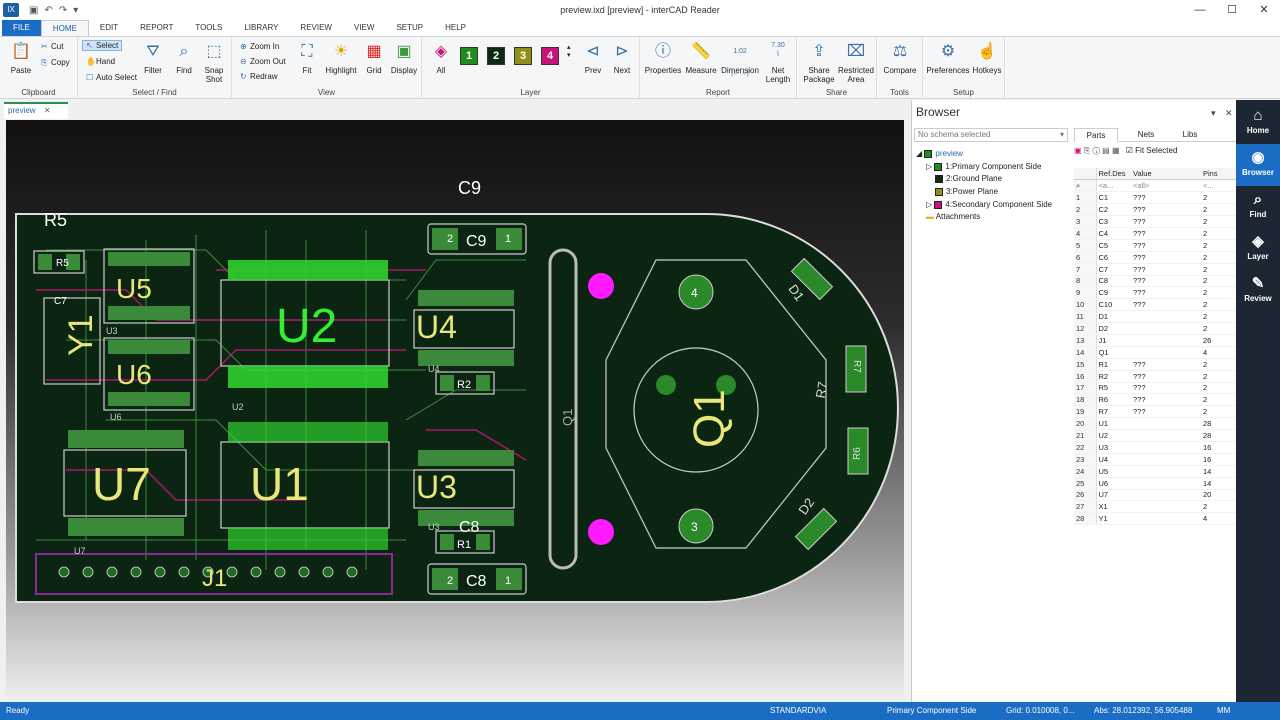 The height and width of the screenshot is (720, 1280). I want to click on properties-icon: ⓘ, so click(1095, 150).